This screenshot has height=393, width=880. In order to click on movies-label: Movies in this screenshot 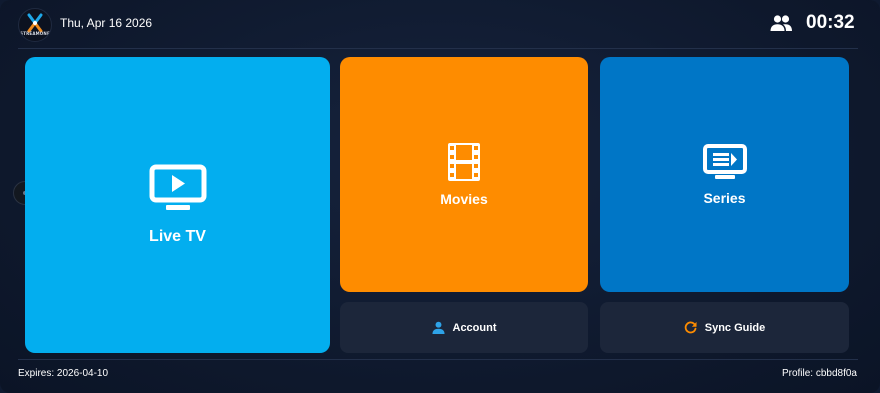, I will do `click(464, 198)`.